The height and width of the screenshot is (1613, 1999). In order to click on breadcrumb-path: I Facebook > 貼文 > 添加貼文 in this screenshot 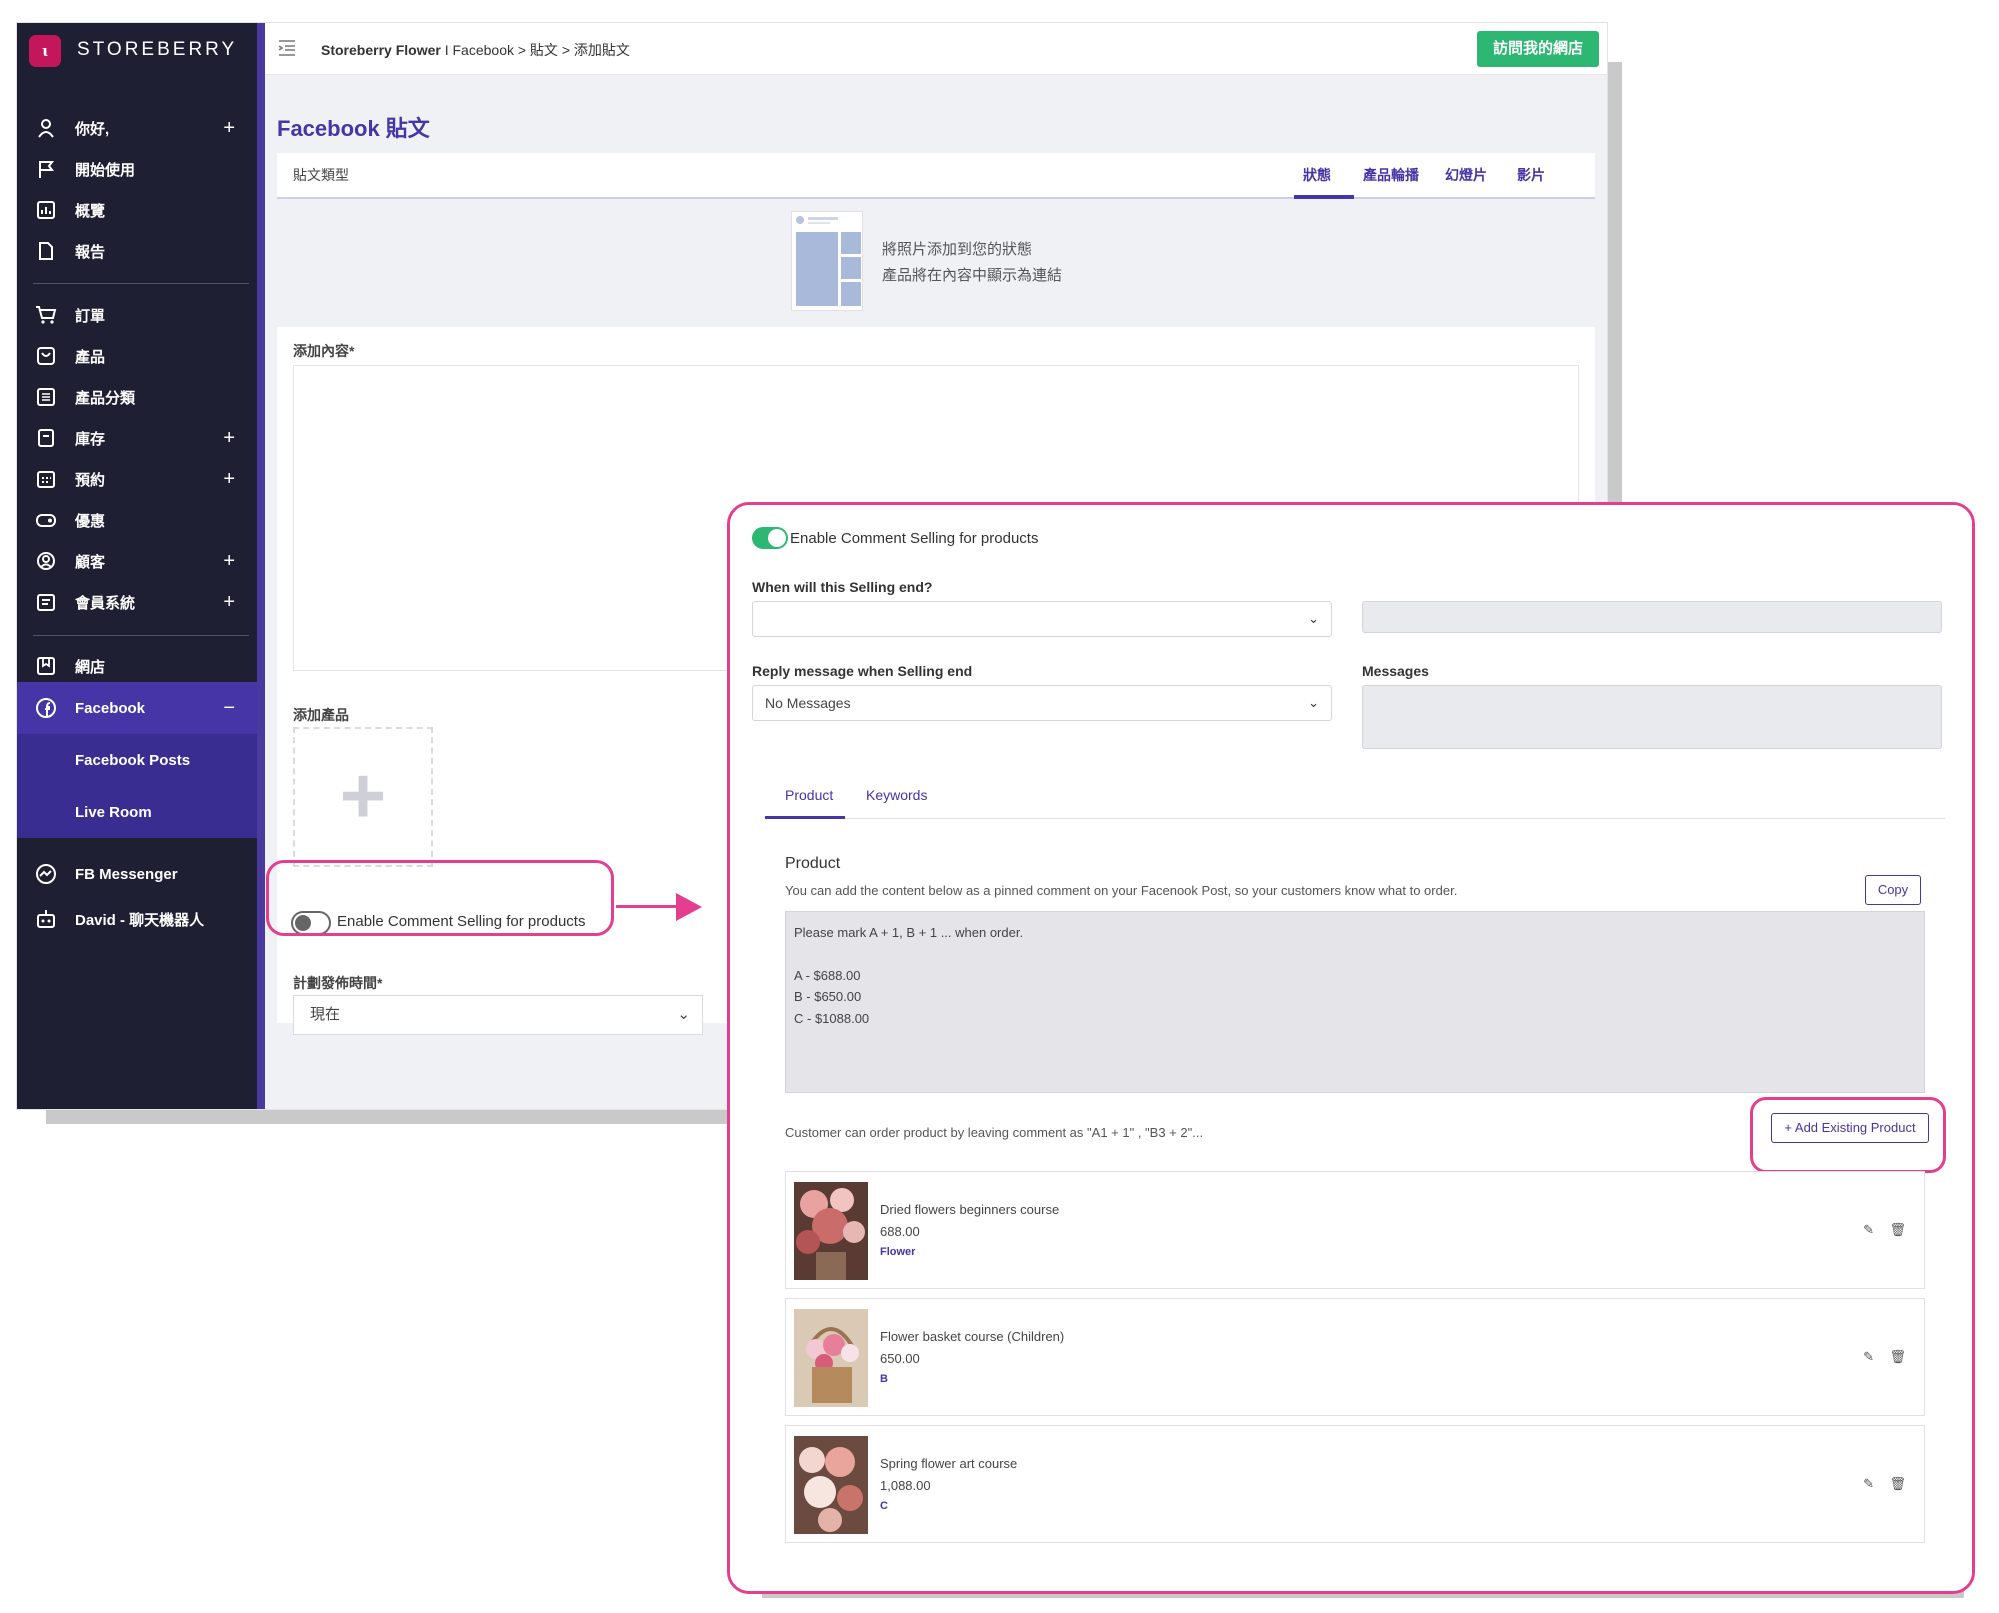, I will do `click(535, 50)`.